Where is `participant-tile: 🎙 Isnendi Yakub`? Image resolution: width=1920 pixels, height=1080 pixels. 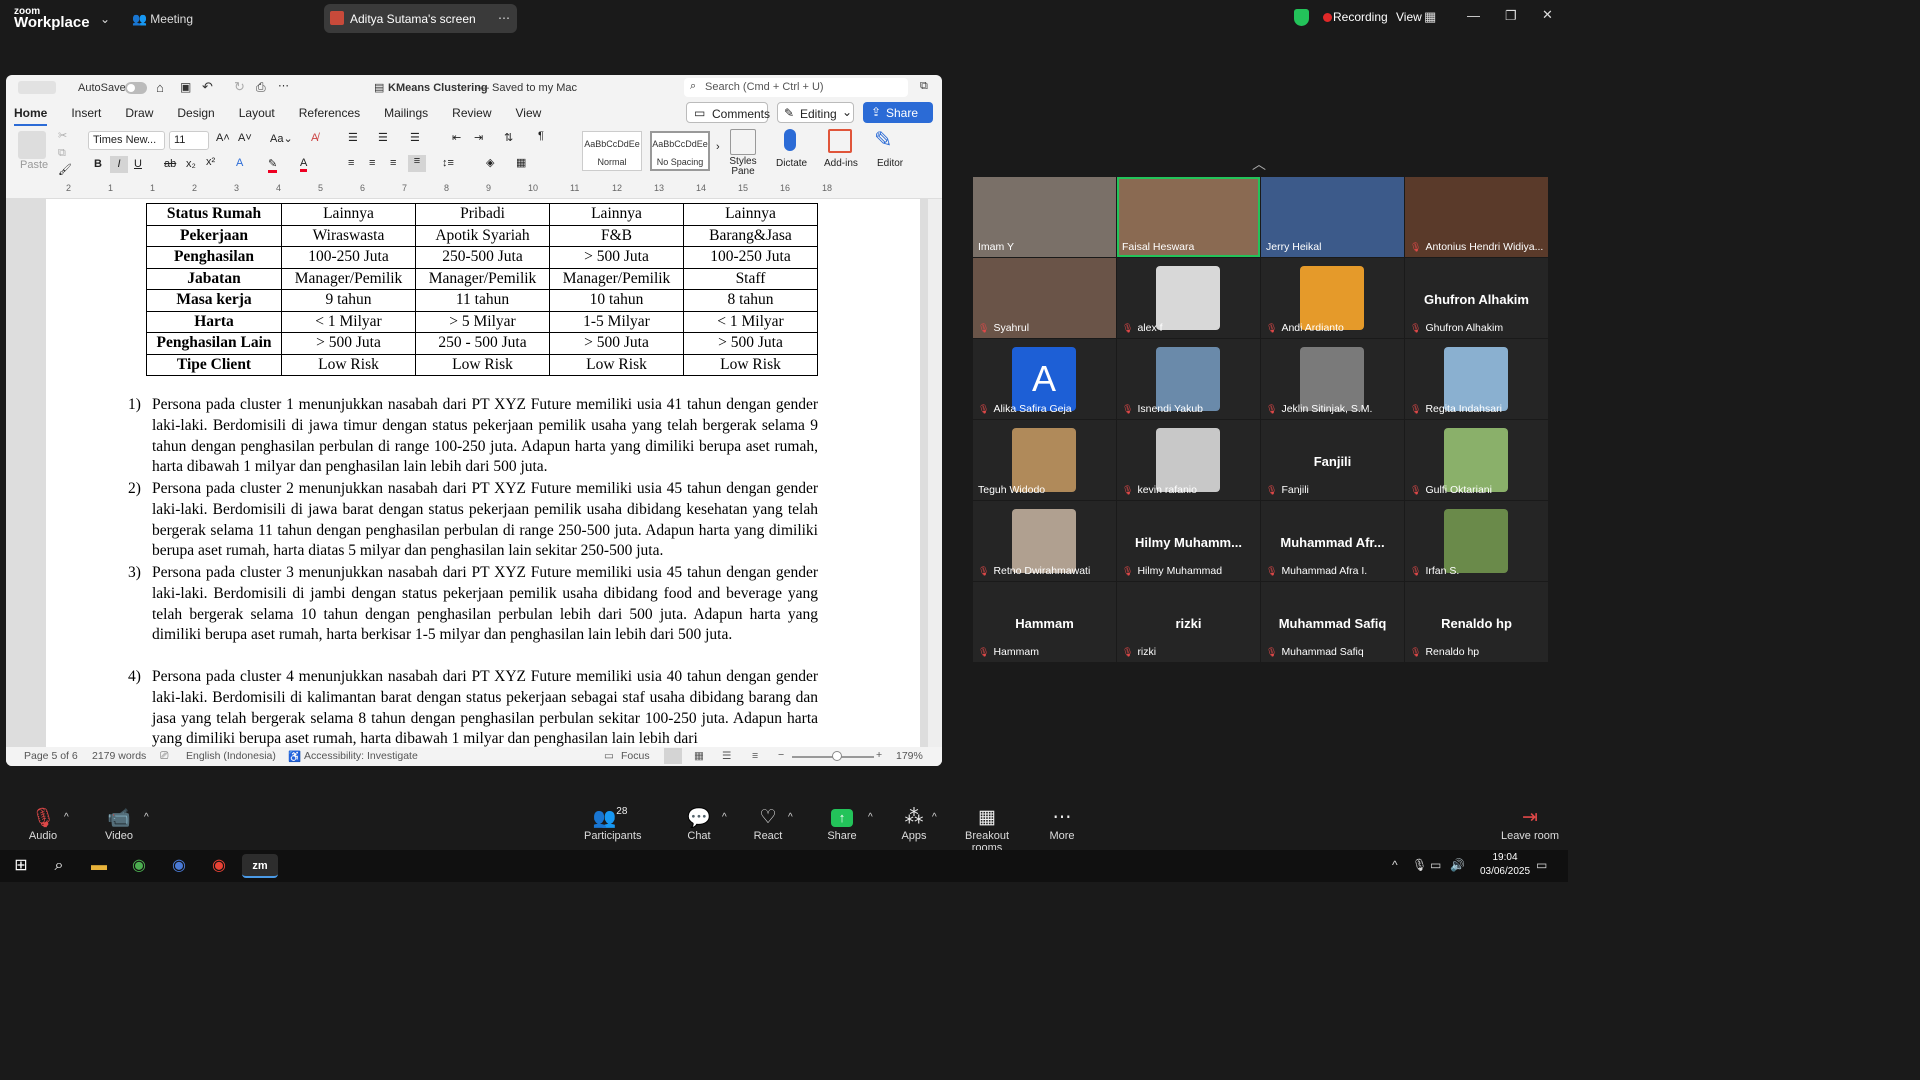
participant-tile: 🎙 Isnendi Yakub is located at coordinates (1188, 379).